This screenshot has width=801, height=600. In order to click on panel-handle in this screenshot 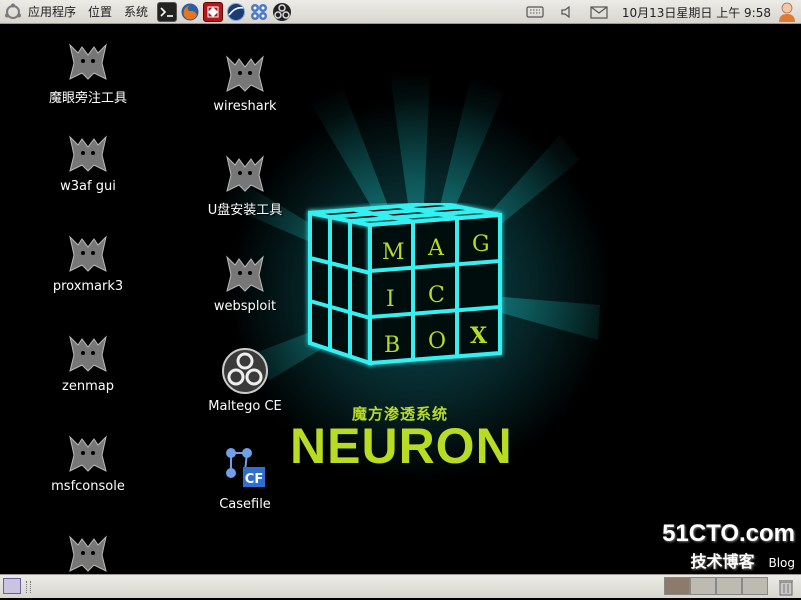, I will do `click(28, 587)`.